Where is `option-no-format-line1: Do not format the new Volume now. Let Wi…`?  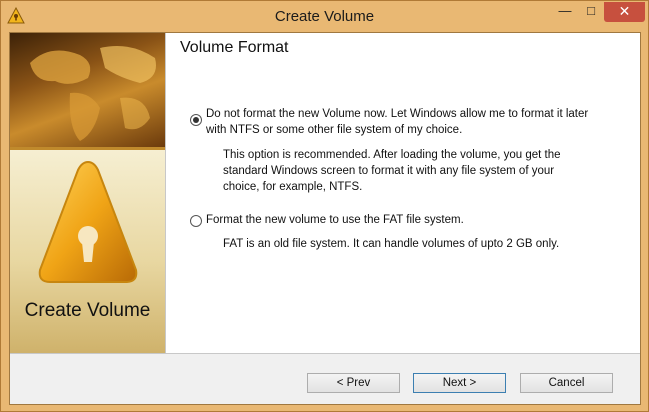
option-no-format-line1: Do not format the new Volume now. Let Wi… is located at coordinates (397, 114).